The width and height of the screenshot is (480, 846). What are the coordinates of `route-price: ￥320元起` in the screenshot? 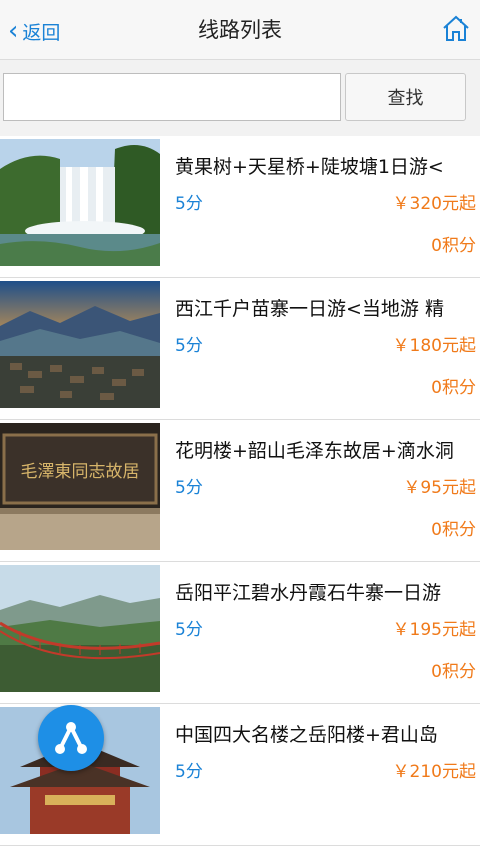 It's located at (434, 204).